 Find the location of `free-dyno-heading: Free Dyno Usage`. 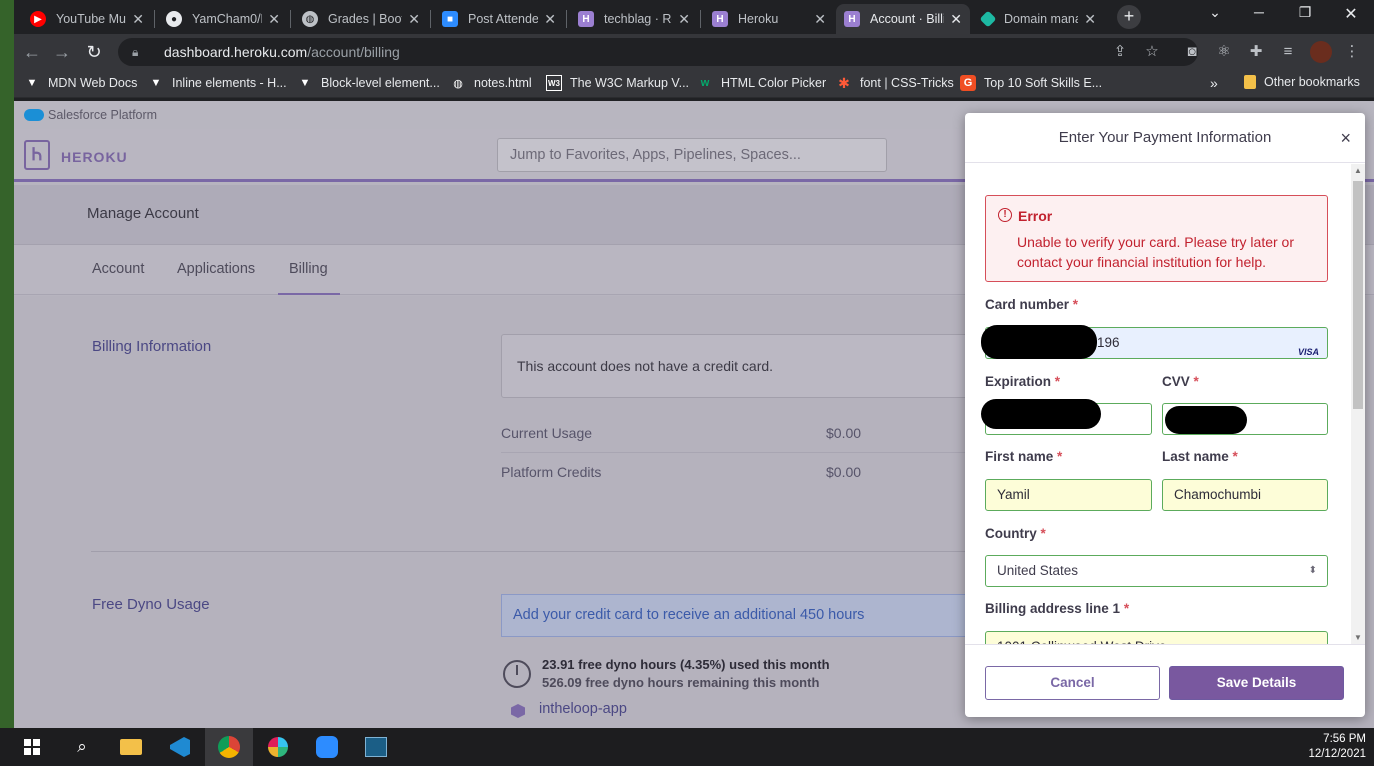

free-dyno-heading: Free Dyno Usage is located at coordinates (151, 604).